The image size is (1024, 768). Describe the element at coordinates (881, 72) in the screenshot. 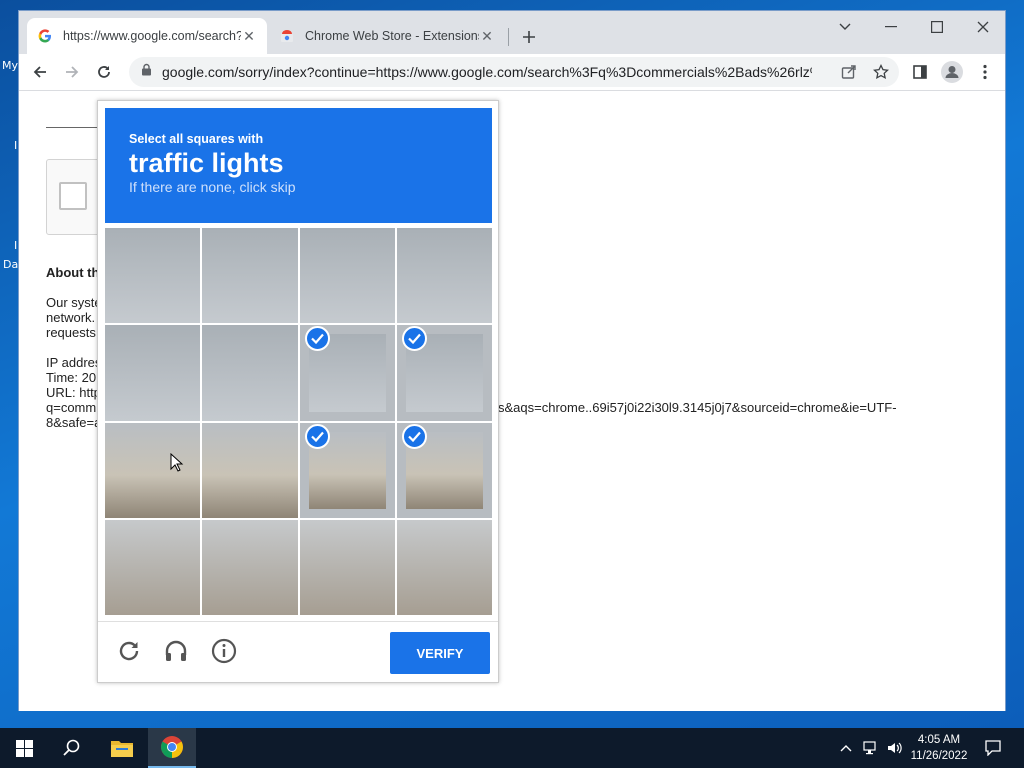

I see `bookmark-star-icon` at that location.